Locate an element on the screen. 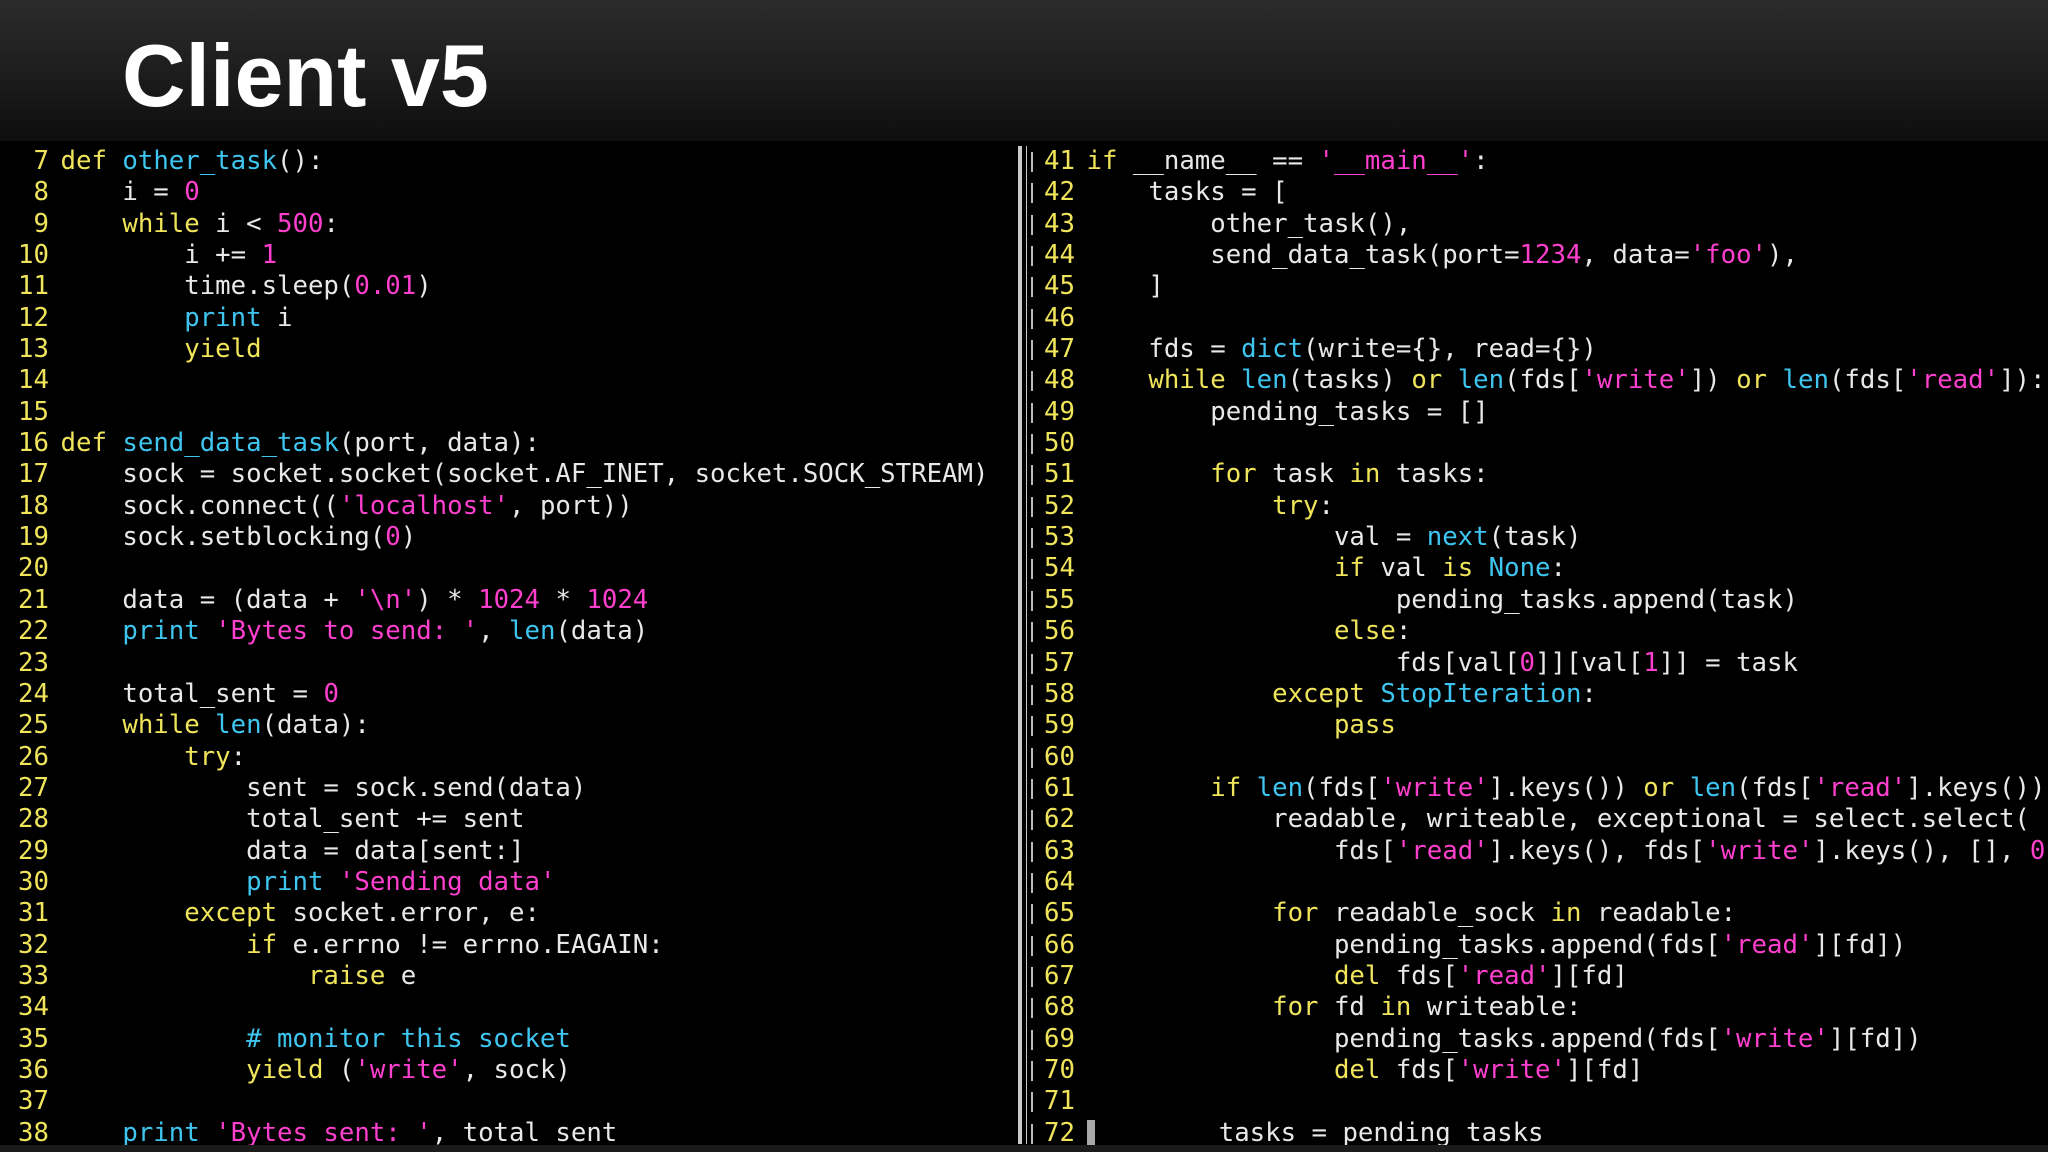  code-text: del fds['read'][fd] is located at coordinates (1357, 976).